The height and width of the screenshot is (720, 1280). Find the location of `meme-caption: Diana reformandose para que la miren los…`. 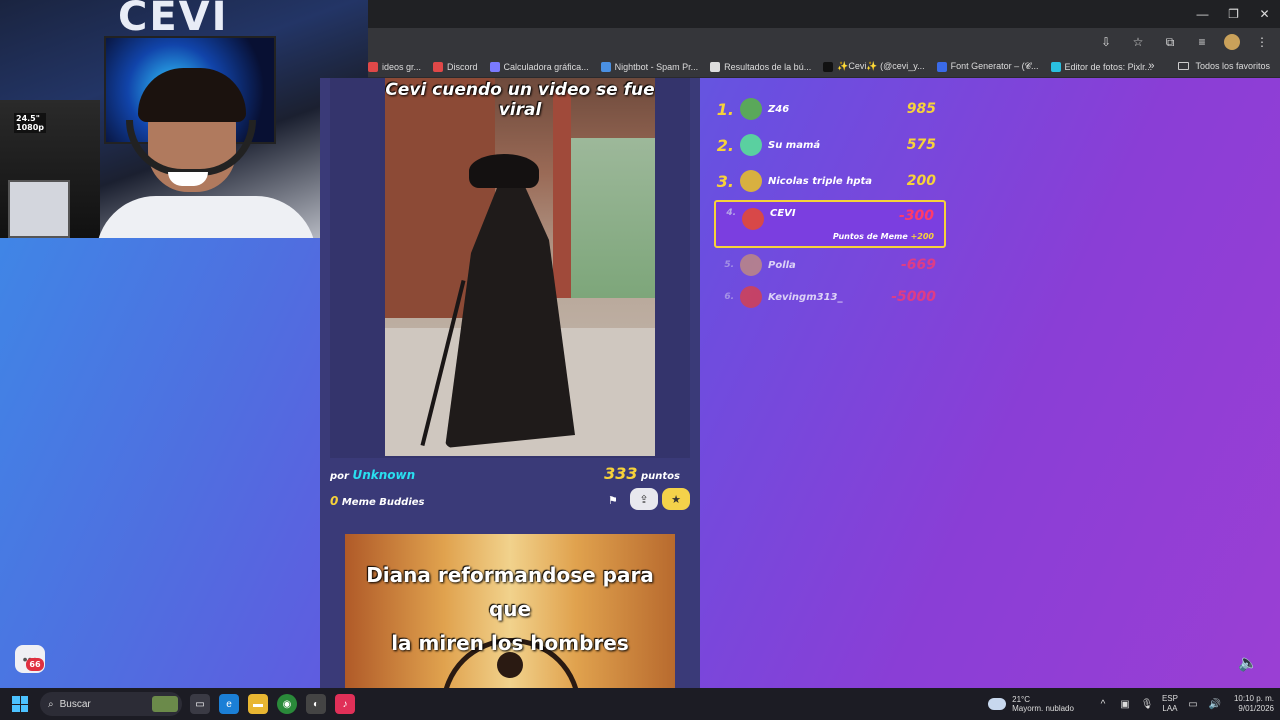

meme-caption: Diana reformandose para que la miren los… is located at coordinates (510, 609).